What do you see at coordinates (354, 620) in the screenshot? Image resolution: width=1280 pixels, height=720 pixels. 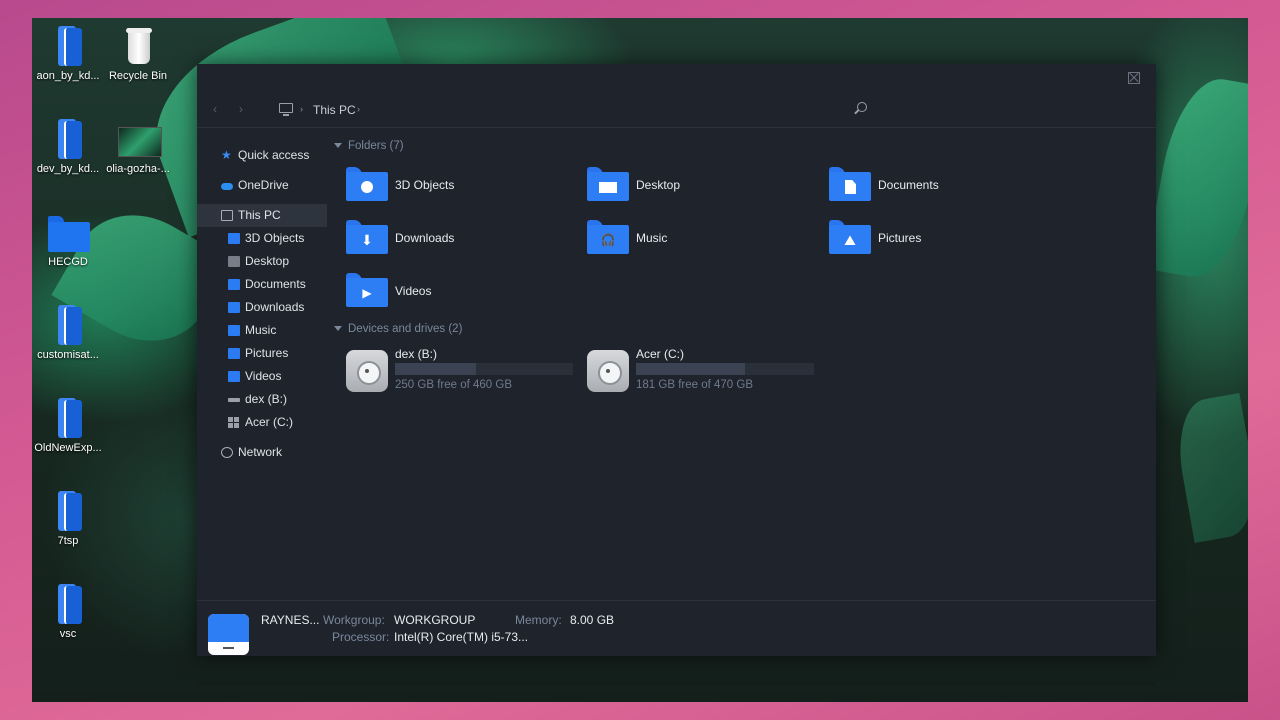 I see `workgroup-label: Workgroup:` at bounding box center [354, 620].